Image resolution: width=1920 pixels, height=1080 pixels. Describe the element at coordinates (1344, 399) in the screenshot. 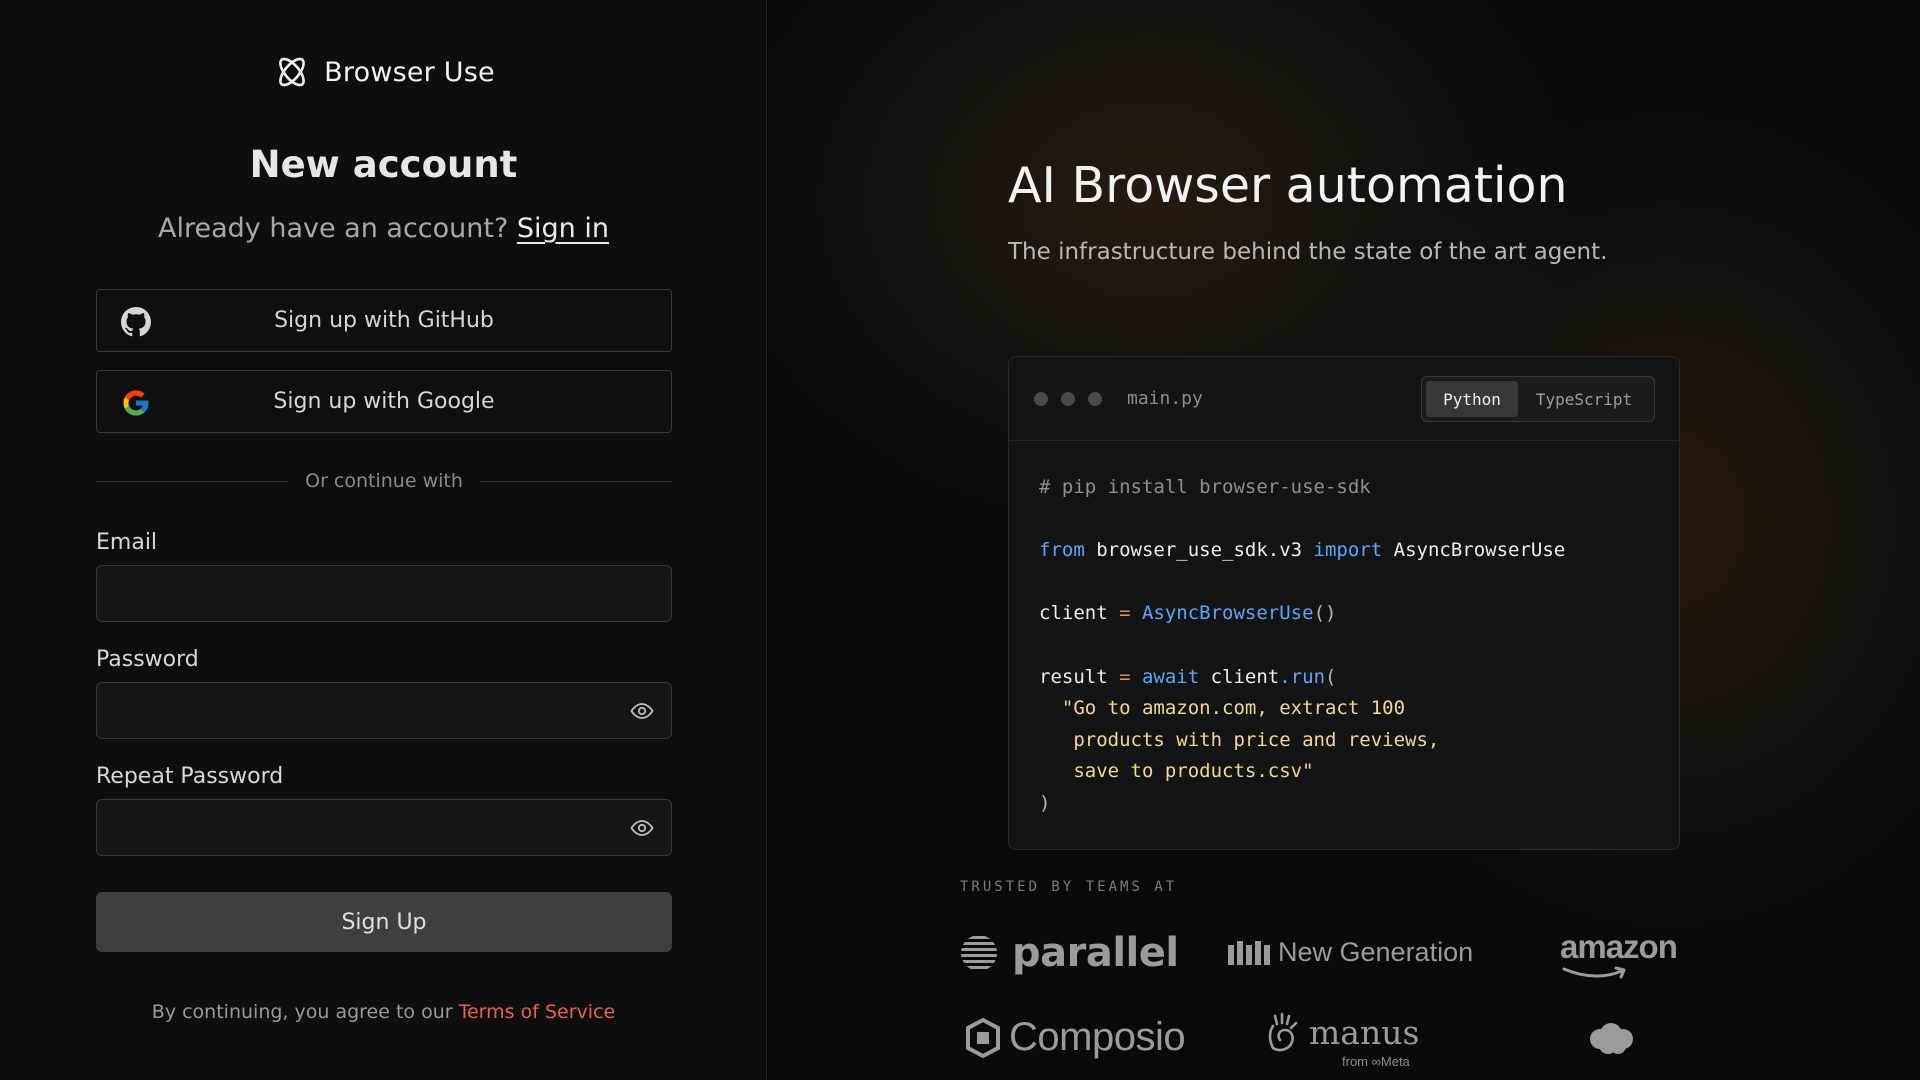

I see `code-card-header: main.py Python TypeScript` at that location.